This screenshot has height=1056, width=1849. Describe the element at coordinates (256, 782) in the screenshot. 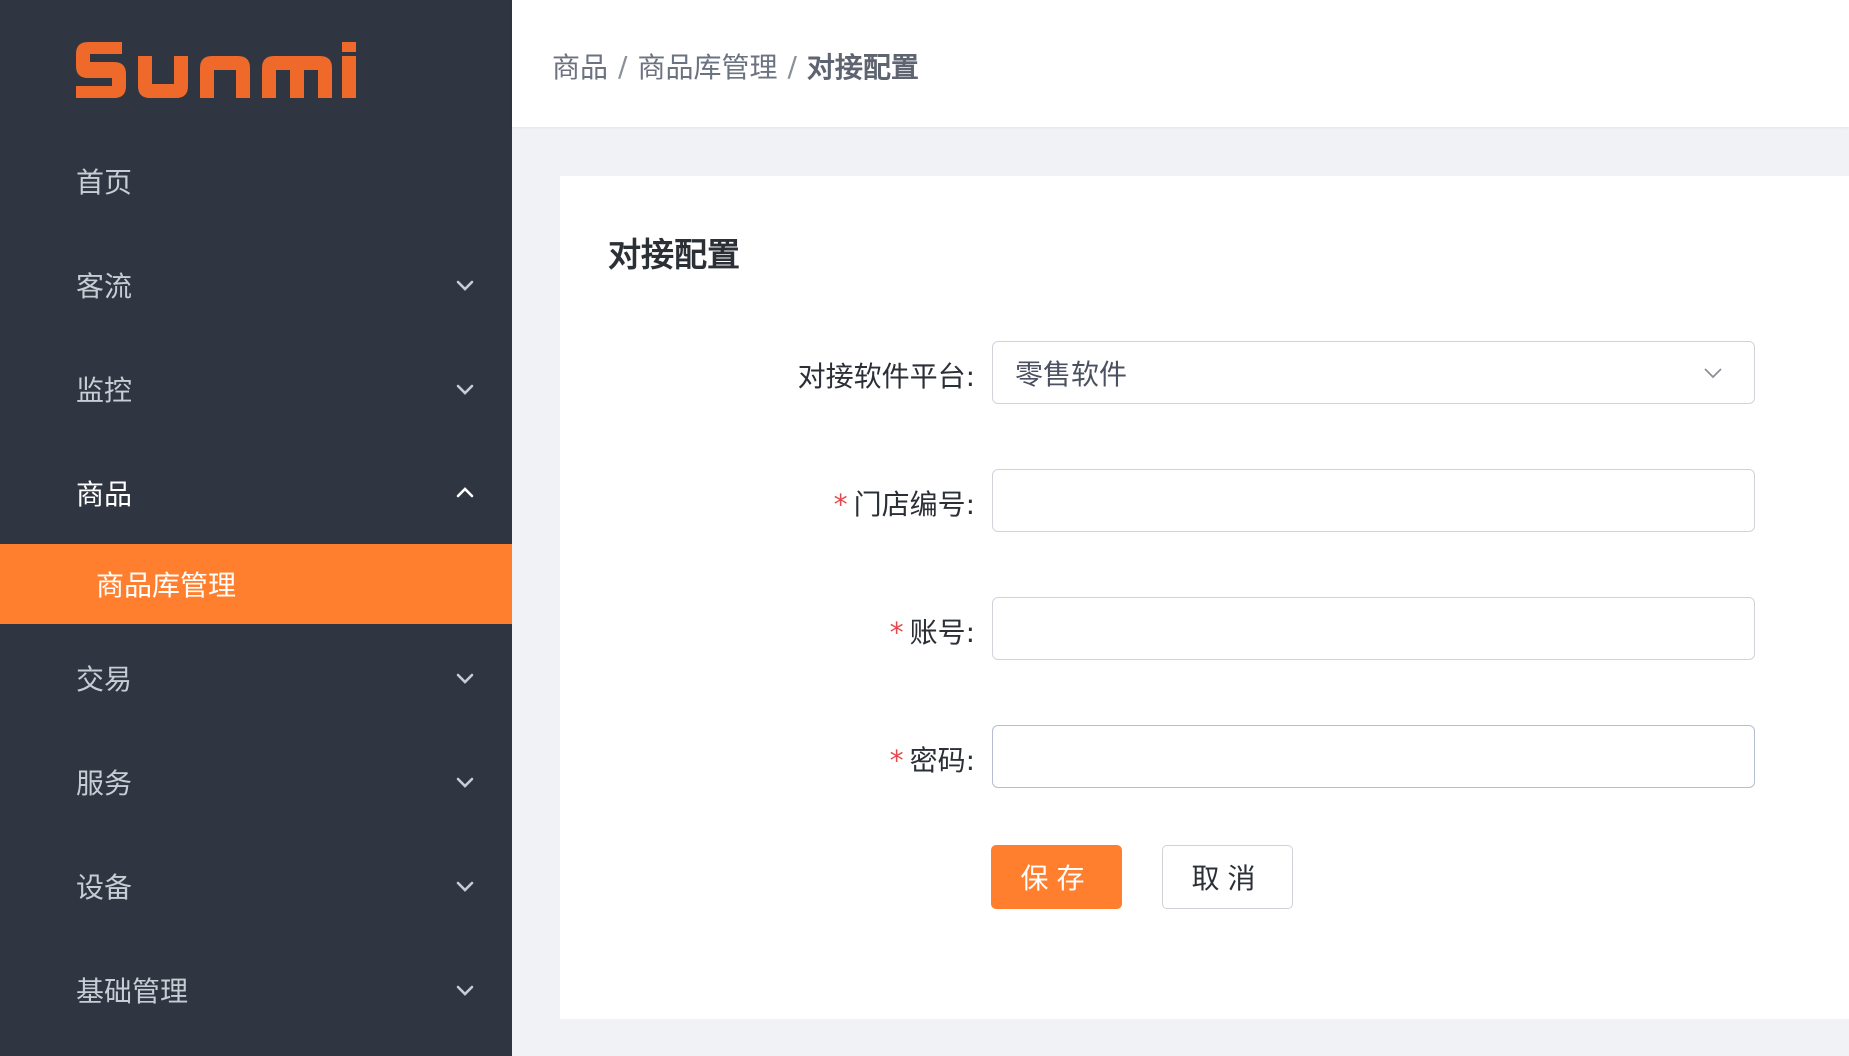

I see `sidebar-item-services: 服务` at that location.